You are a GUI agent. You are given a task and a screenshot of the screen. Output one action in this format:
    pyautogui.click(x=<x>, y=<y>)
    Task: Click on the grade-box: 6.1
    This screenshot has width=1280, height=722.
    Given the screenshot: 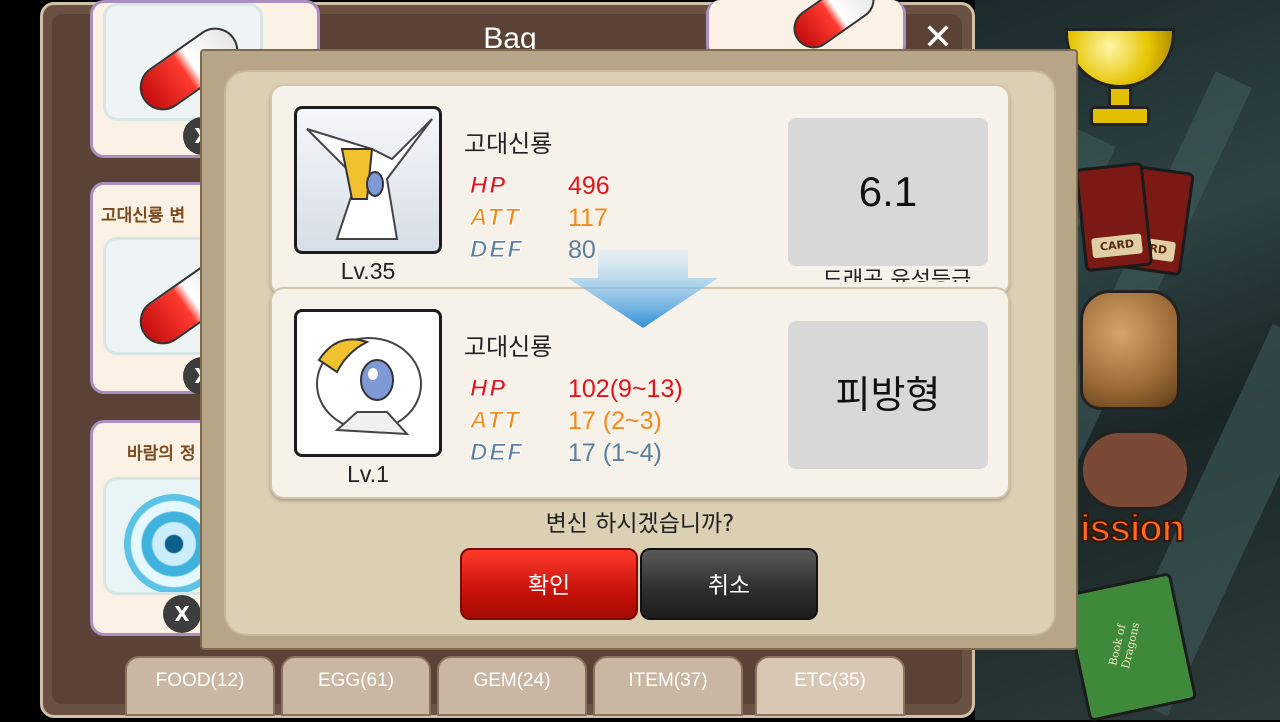 What is the action you would take?
    pyautogui.click(x=888, y=192)
    